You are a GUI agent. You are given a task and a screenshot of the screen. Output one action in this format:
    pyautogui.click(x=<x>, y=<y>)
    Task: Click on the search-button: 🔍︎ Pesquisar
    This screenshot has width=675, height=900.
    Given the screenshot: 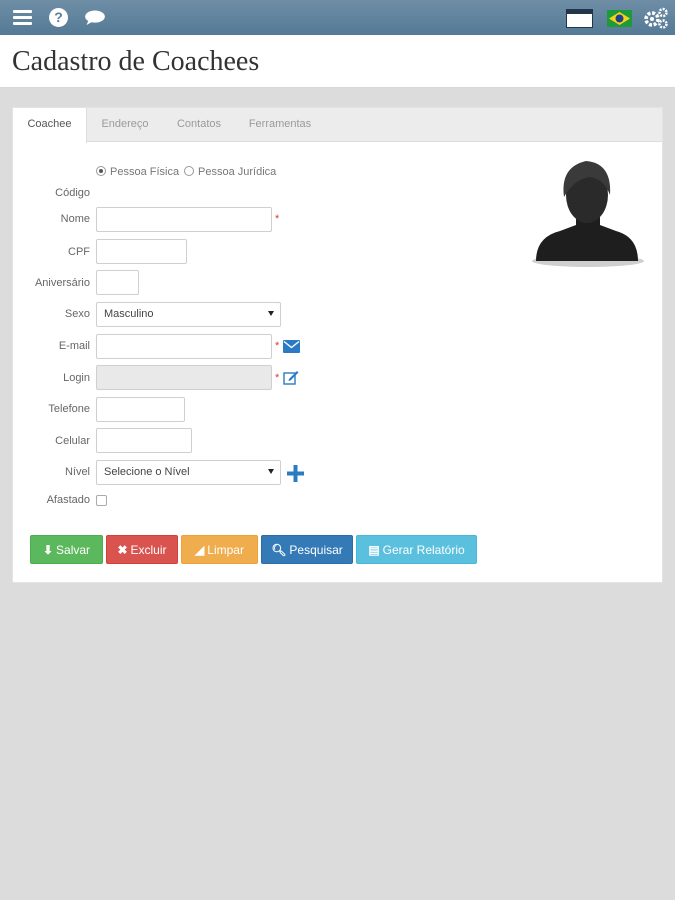 What is the action you would take?
    pyautogui.click(x=307, y=549)
    